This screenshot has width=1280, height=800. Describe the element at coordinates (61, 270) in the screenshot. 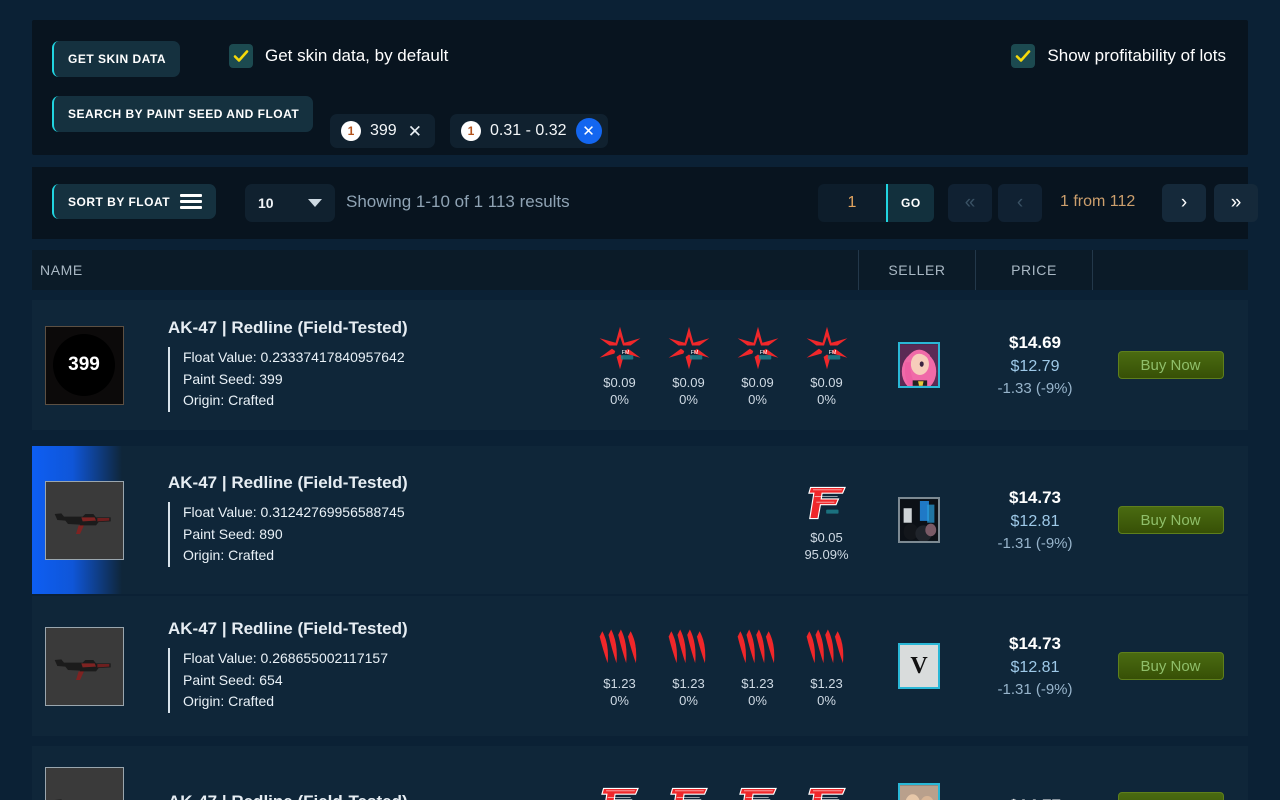

I see `column-header-name: NAME` at that location.